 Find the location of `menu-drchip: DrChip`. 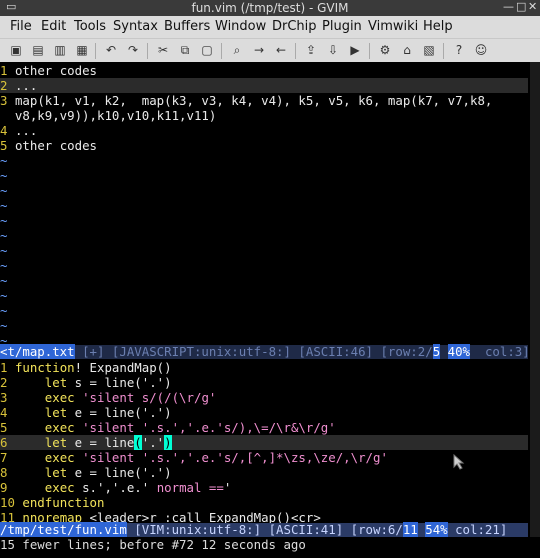

menu-drchip: DrChip is located at coordinates (294, 26).